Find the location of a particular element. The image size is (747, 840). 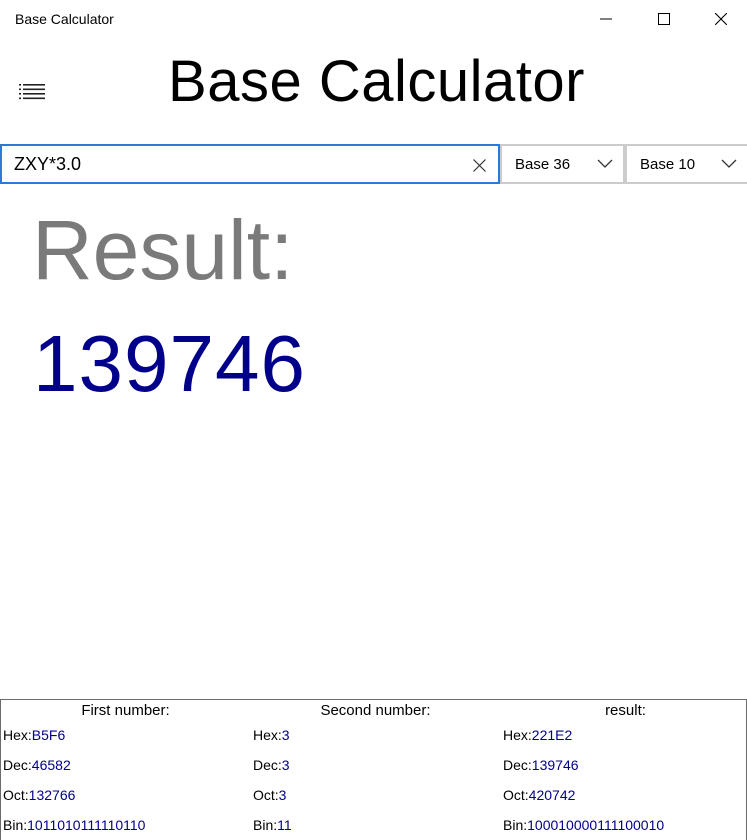

first-bin-row: Bin:1011010111110110 is located at coordinates (74, 825).